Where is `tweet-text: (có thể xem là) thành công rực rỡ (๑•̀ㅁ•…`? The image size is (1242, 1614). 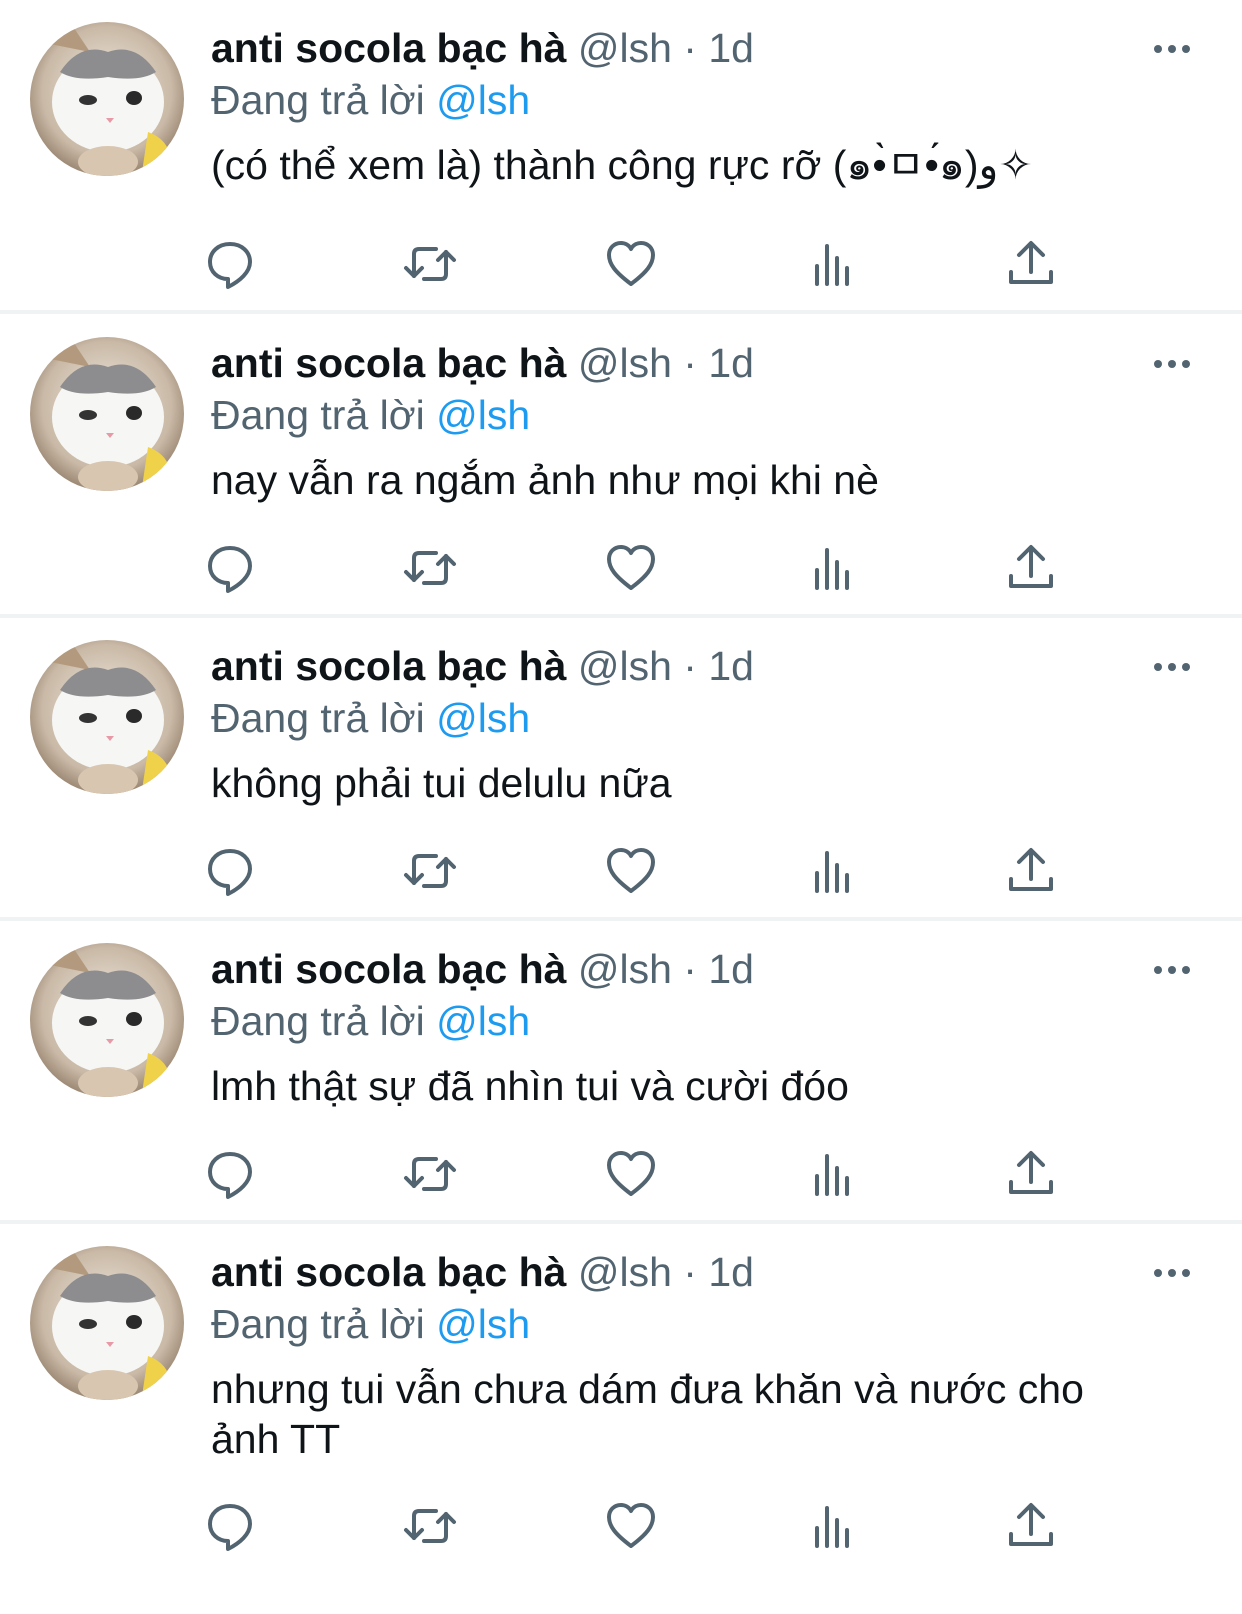 tweet-text: (có thể xem là) thành công rực rỡ (๑•̀ㅁ•… is located at coordinates (622, 165).